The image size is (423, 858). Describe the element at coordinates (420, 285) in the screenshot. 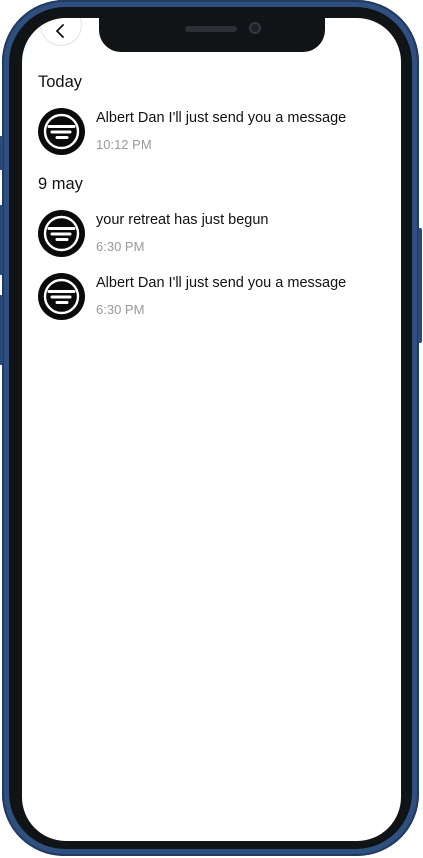

I see `phone-power-button` at that location.